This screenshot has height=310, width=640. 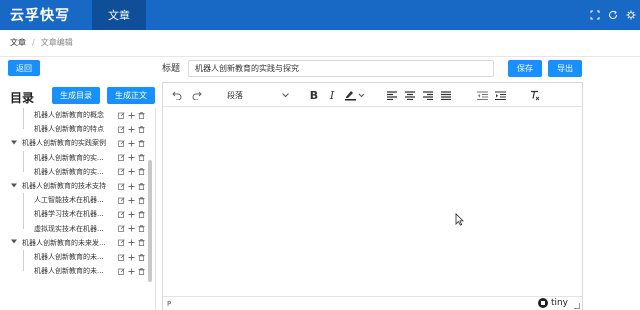 What do you see at coordinates (355, 95) in the screenshot?
I see `text-color-icon` at bounding box center [355, 95].